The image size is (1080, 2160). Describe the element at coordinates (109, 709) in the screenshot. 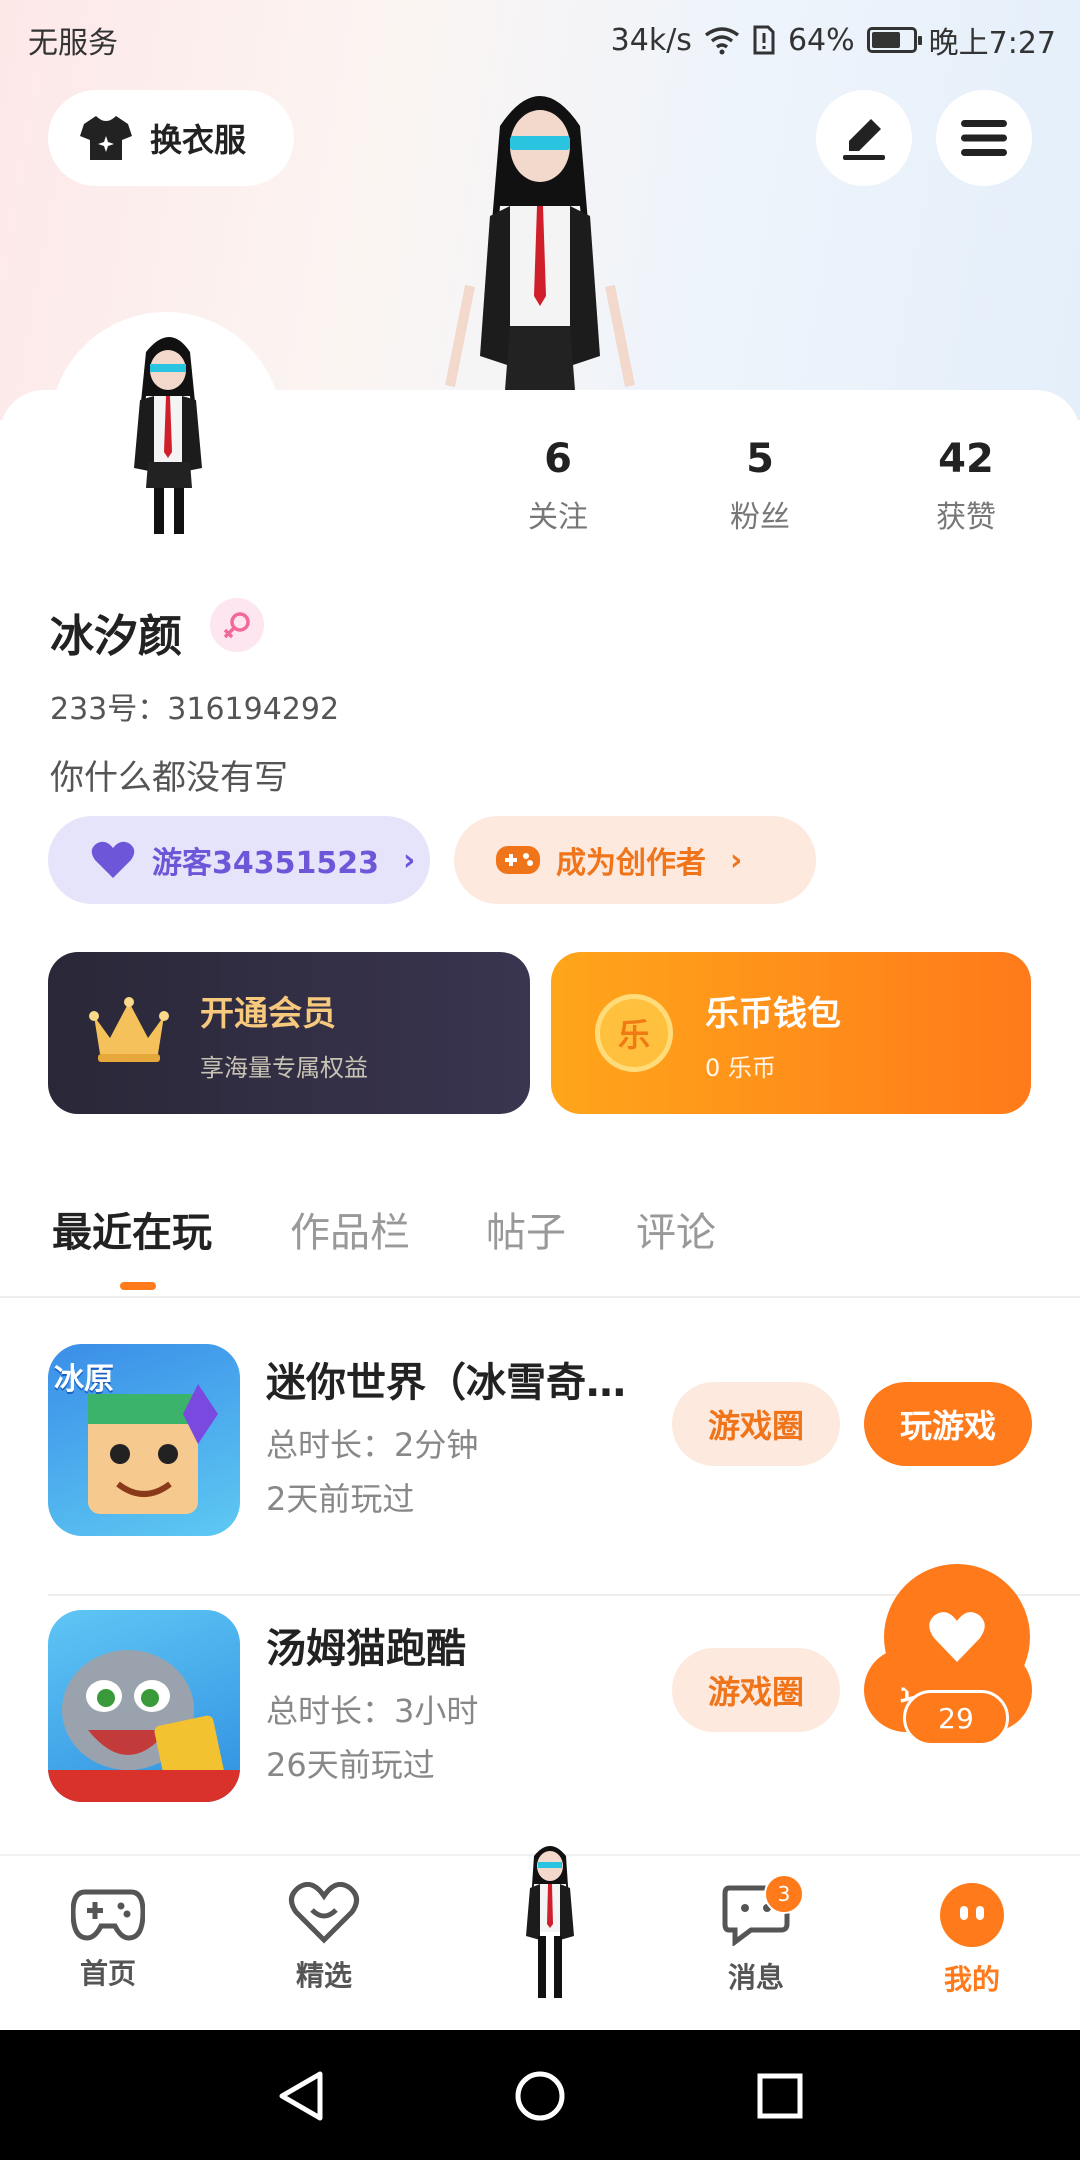

I see `user-id-label: 233号：` at that location.